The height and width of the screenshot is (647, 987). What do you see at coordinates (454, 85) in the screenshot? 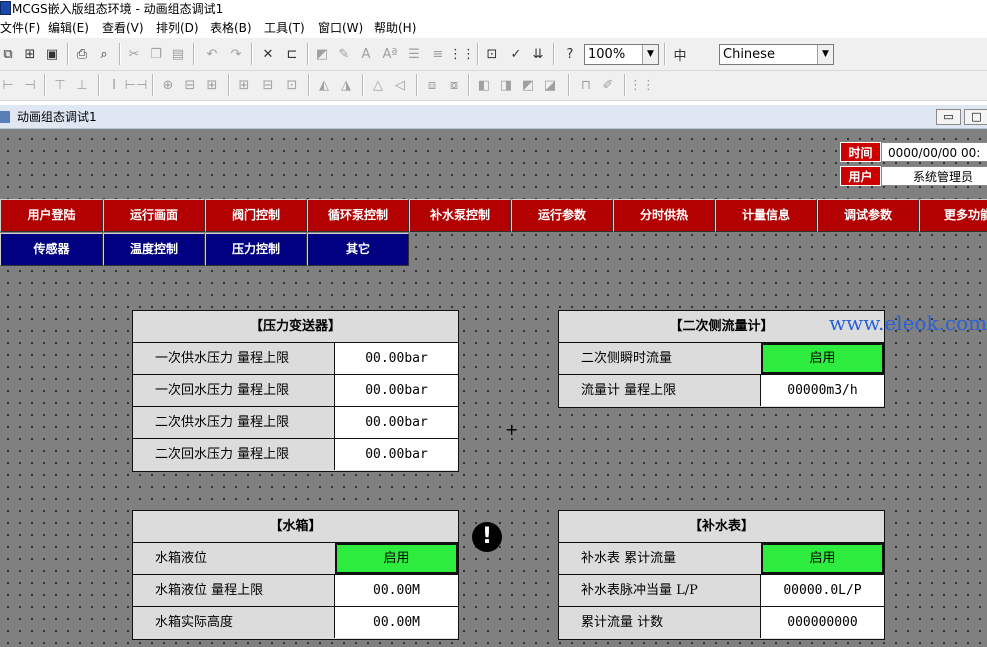
I see `ungroup-icon: ⧇` at bounding box center [454, 85].